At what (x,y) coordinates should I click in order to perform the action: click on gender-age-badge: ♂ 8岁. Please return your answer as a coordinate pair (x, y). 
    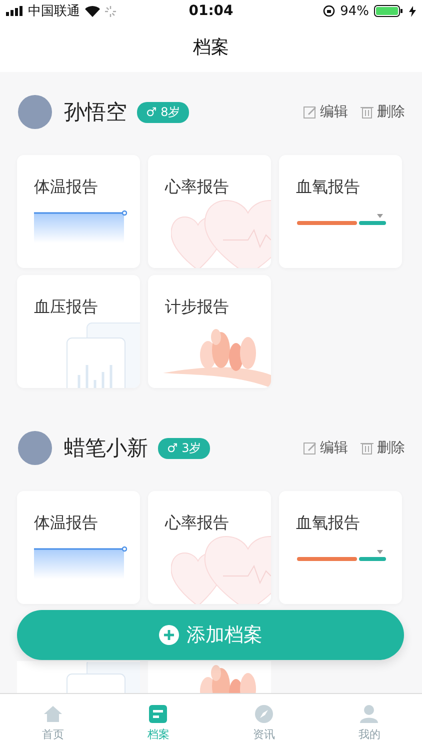
    Looking at the image, I should click on (163, 112).